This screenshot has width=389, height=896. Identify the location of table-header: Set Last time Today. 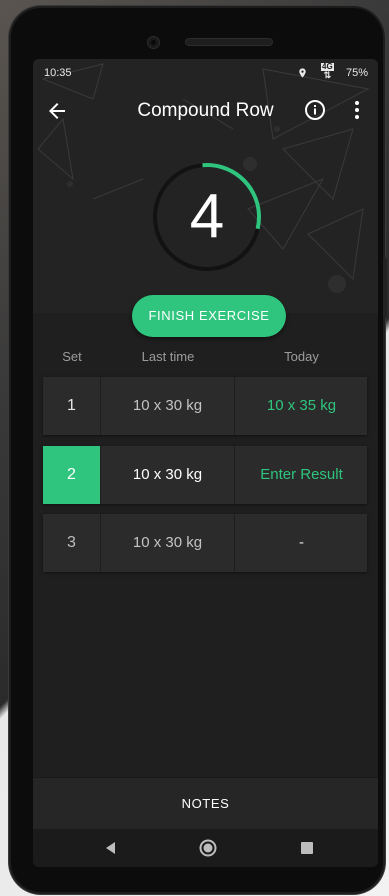
(205, 359).